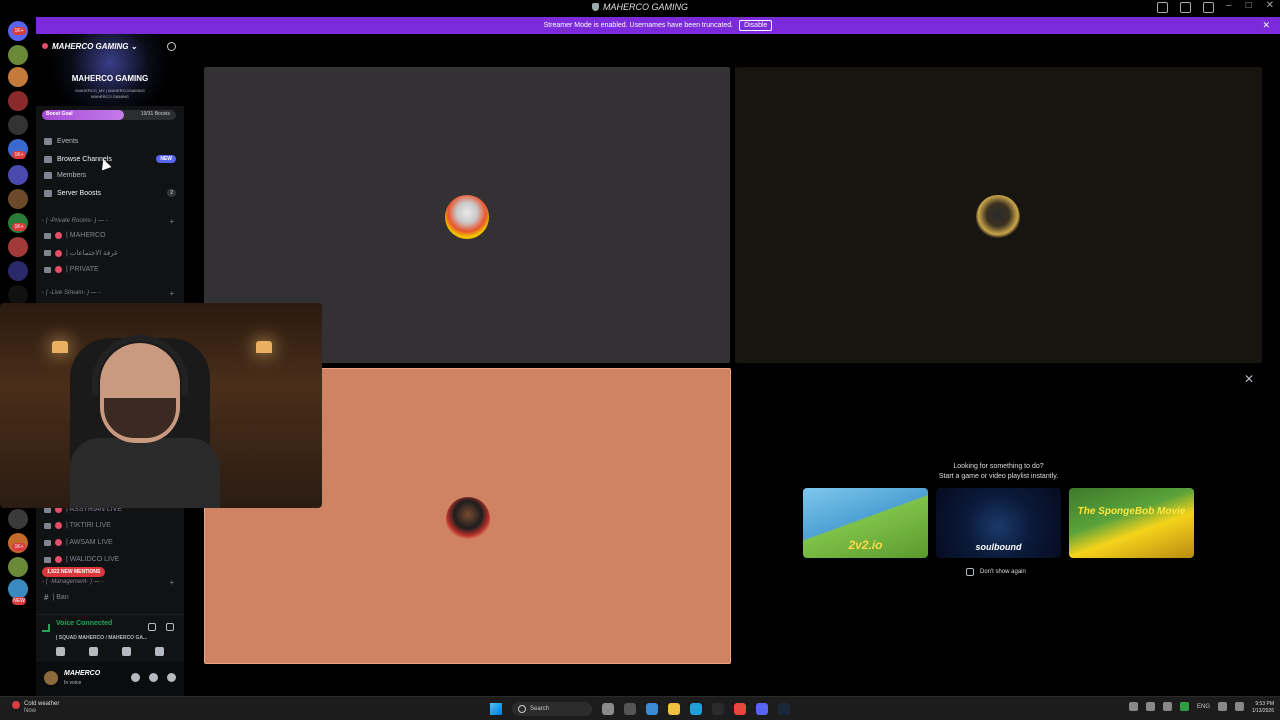 The width and height of the screenshot is (1280, 720). I want to click on game-card-spongebob: The SpongeBob Movie, so click(1131, 523).